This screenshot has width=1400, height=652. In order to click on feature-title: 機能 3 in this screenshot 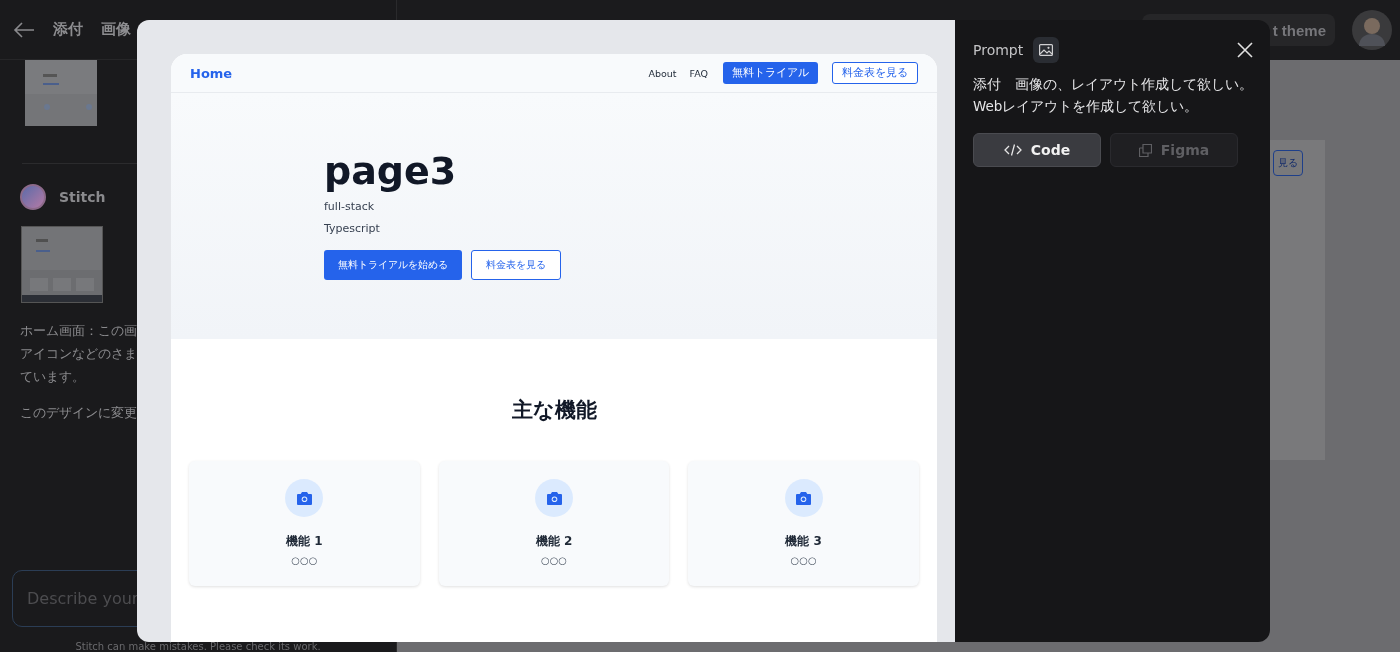, I will do `click(803, 541)`.